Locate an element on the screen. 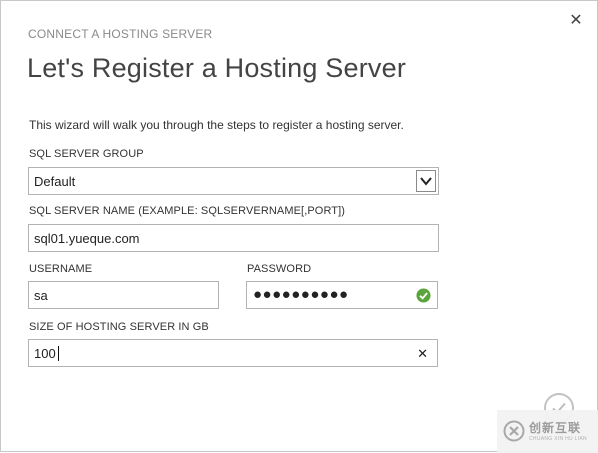 This screenshot has height=453, width=598. server-name-input: sql01.yueque.com is located at coordinates (233, 238).